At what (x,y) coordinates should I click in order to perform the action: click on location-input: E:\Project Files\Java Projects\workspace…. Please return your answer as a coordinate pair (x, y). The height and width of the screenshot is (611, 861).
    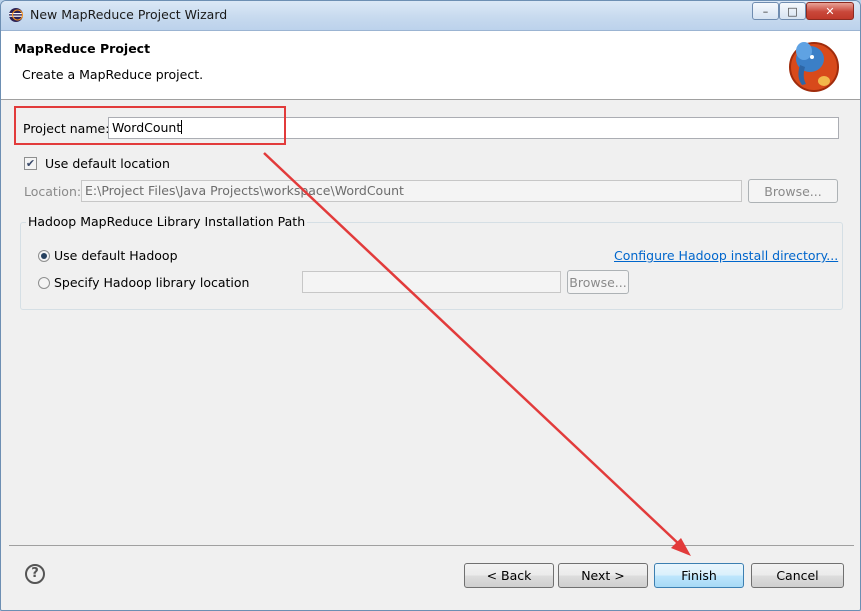
    Looking at the image, I should click on (411, 191).